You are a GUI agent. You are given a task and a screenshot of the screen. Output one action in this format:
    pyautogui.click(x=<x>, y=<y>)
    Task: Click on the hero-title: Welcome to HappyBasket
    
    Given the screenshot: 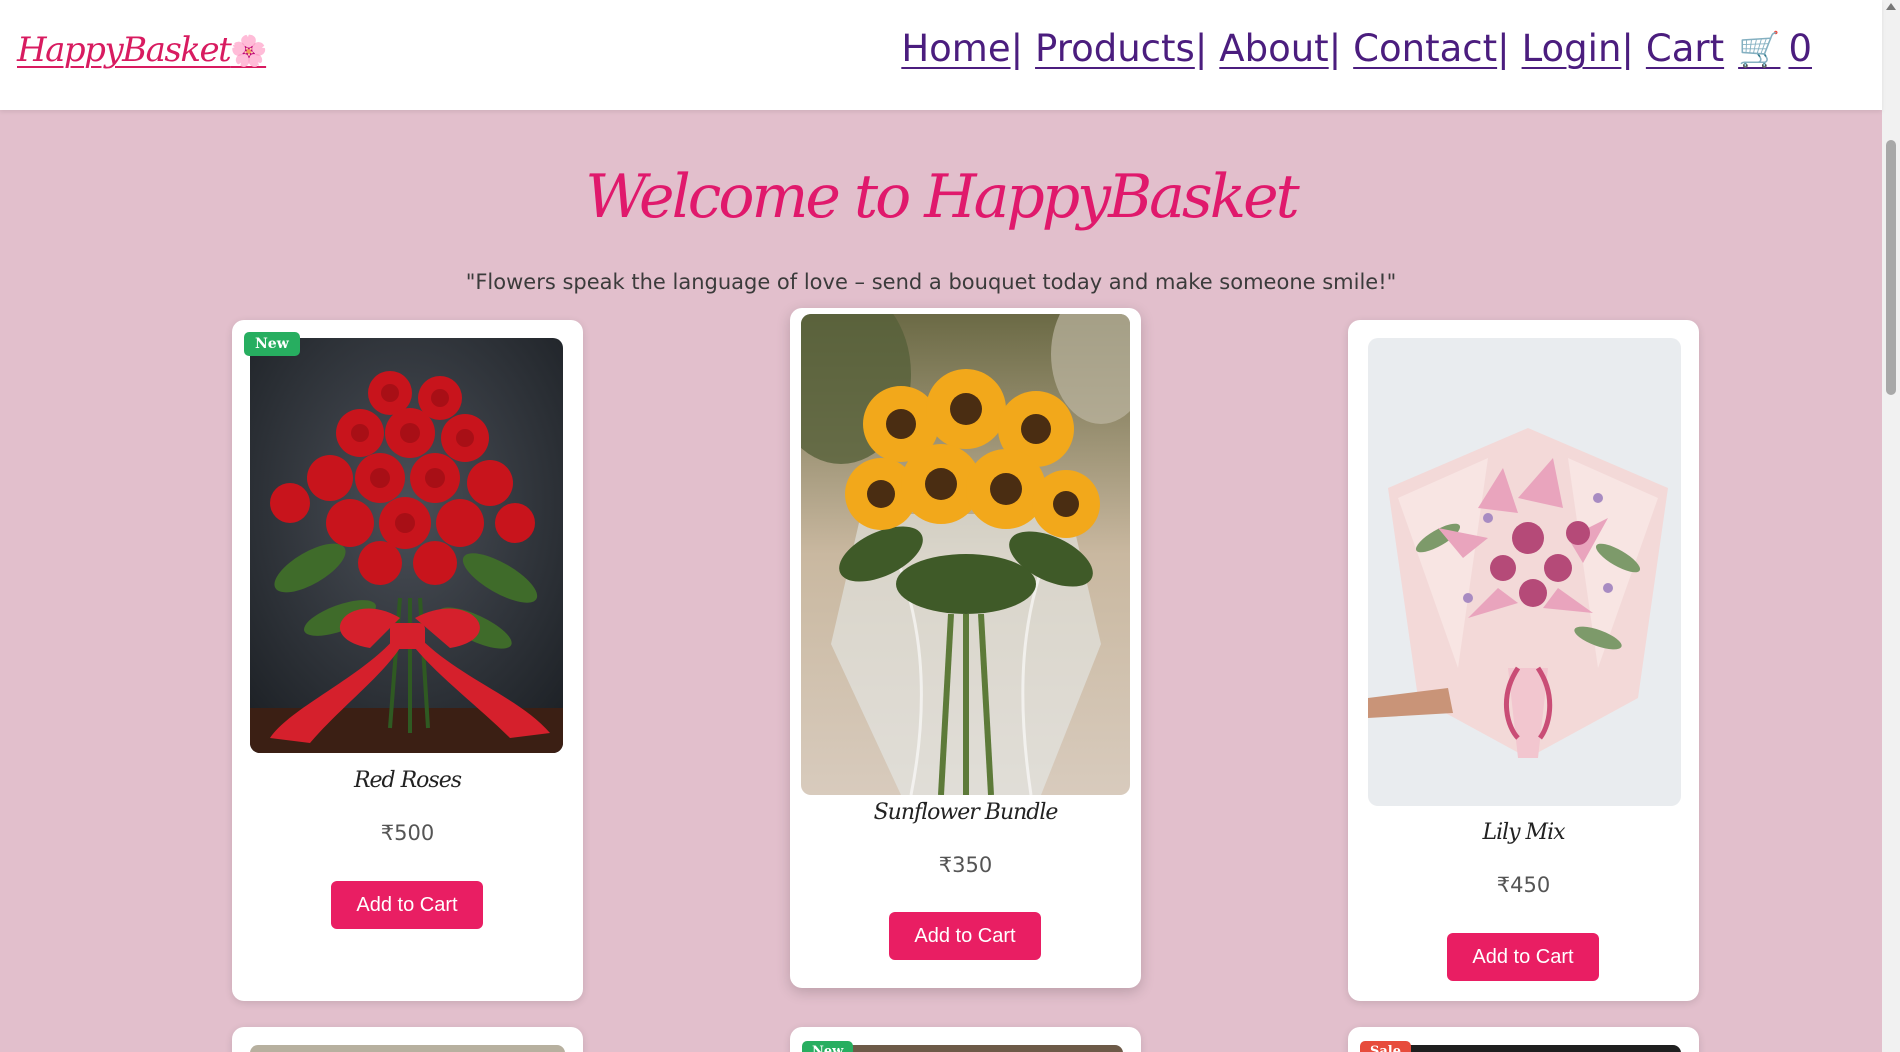 What is the action you would take?
    pyautogui.click(x=942, y=197)
    